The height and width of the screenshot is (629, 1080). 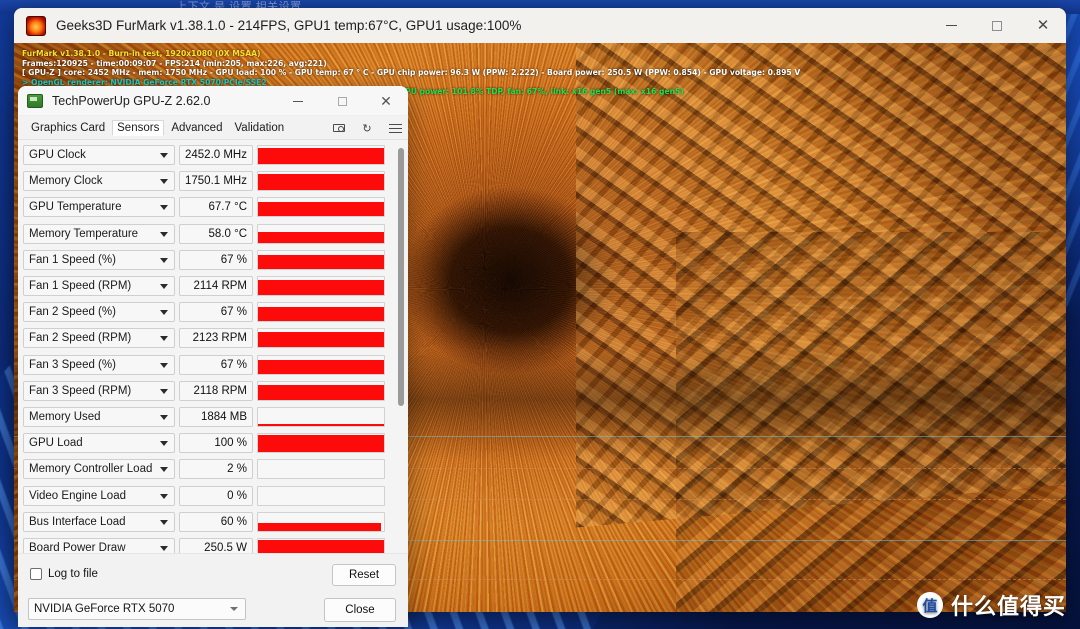 I want to click on sensor-row: GPU Clock 2452.0 MHz, so click(x=213, y=155).